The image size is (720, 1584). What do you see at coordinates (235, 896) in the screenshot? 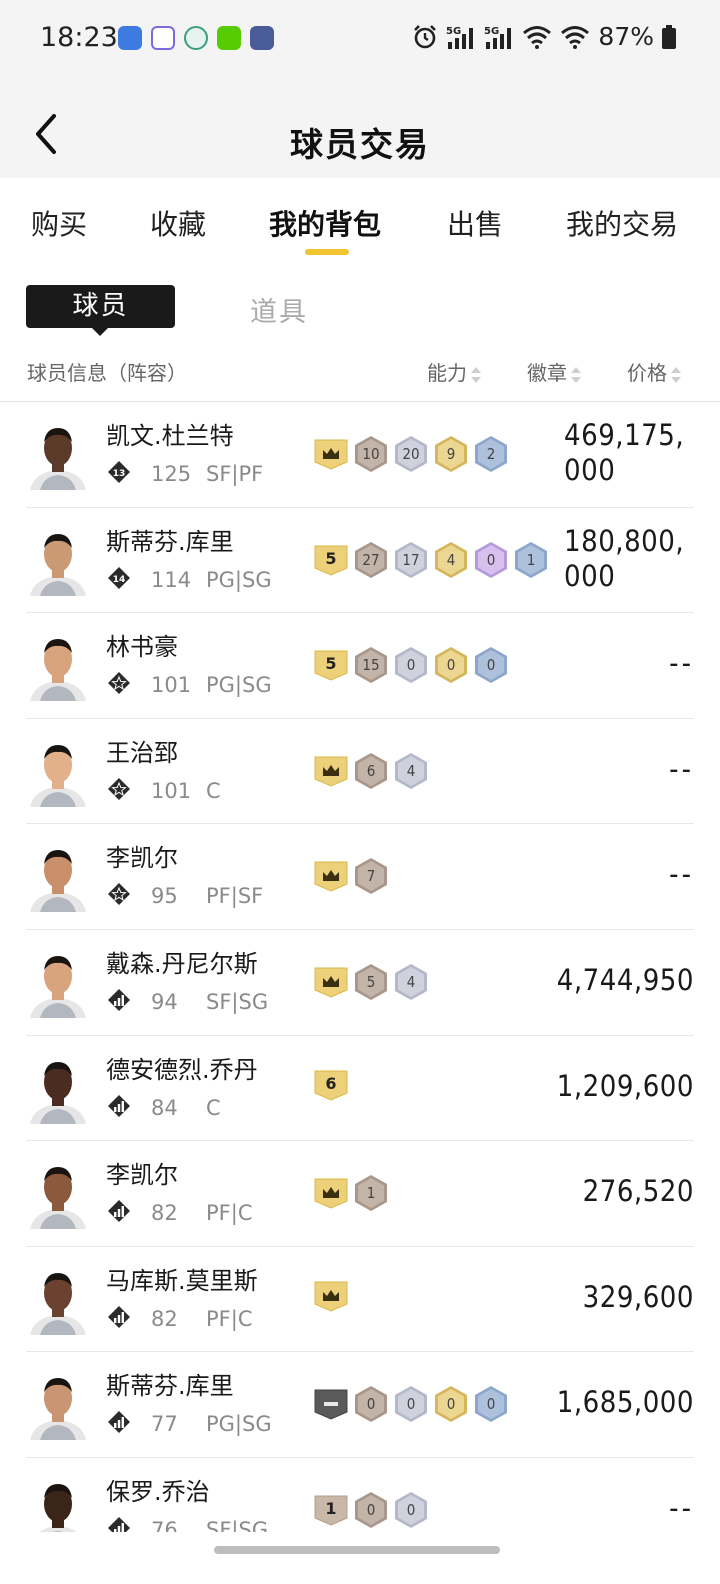
I see `player-position: PF|SF` at bounding box center [235, 896].